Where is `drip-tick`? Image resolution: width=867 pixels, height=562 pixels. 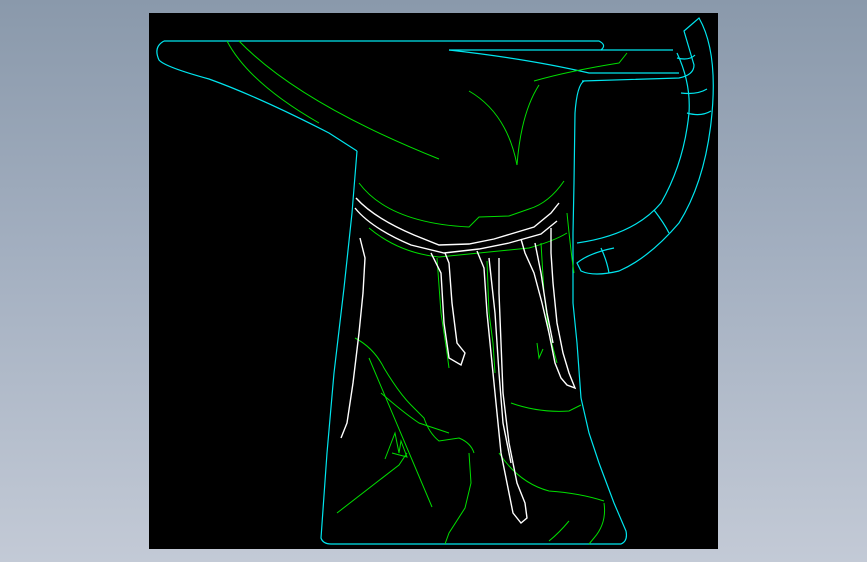
drip-tick is located at coordinates (540, 351).